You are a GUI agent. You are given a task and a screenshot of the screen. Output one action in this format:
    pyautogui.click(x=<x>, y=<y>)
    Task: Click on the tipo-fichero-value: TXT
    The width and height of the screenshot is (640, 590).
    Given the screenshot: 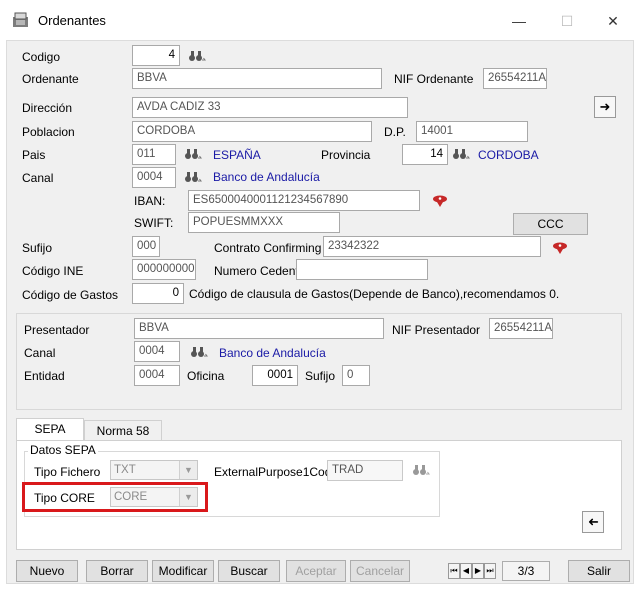 What is the action you would take?
    pyautogui.click(x=125, y=470)
    